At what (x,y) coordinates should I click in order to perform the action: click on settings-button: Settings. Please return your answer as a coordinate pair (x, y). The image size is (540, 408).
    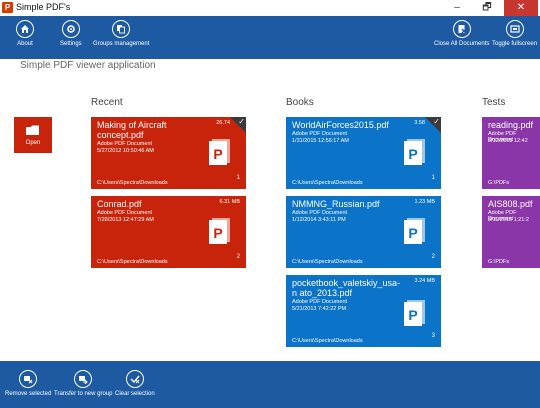
    Looking at the image, I should click on (71, 33).